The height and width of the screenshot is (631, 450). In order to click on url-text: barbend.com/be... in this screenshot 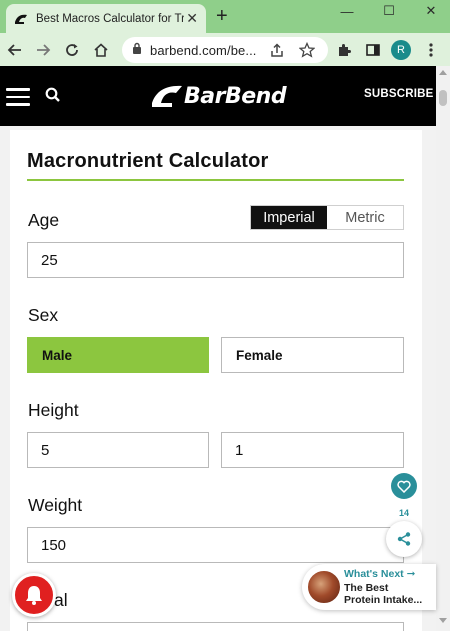, I will do `click(203, 50)`.